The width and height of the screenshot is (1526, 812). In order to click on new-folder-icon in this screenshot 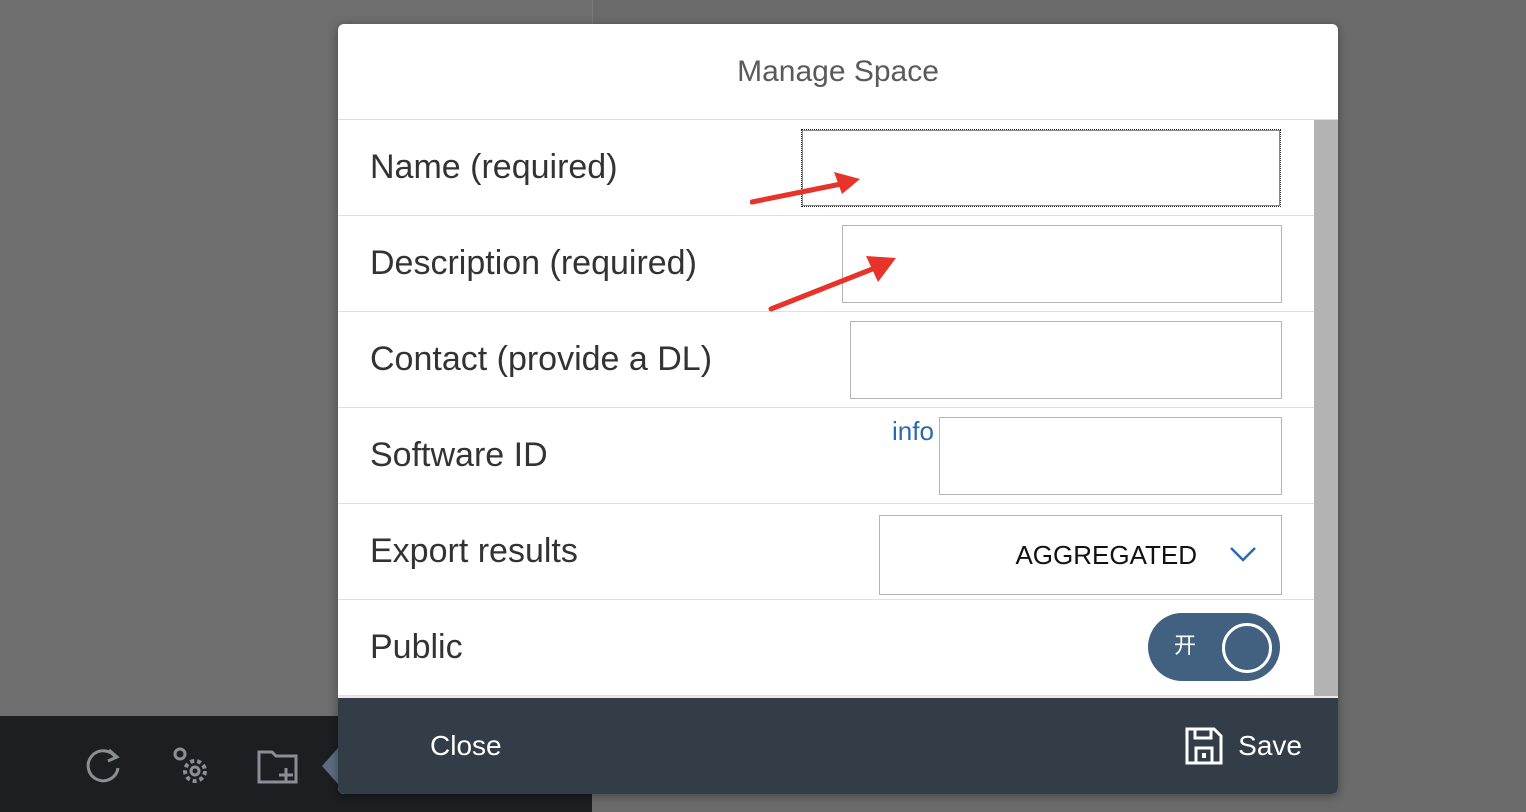, I will do `click(278, 766)`.